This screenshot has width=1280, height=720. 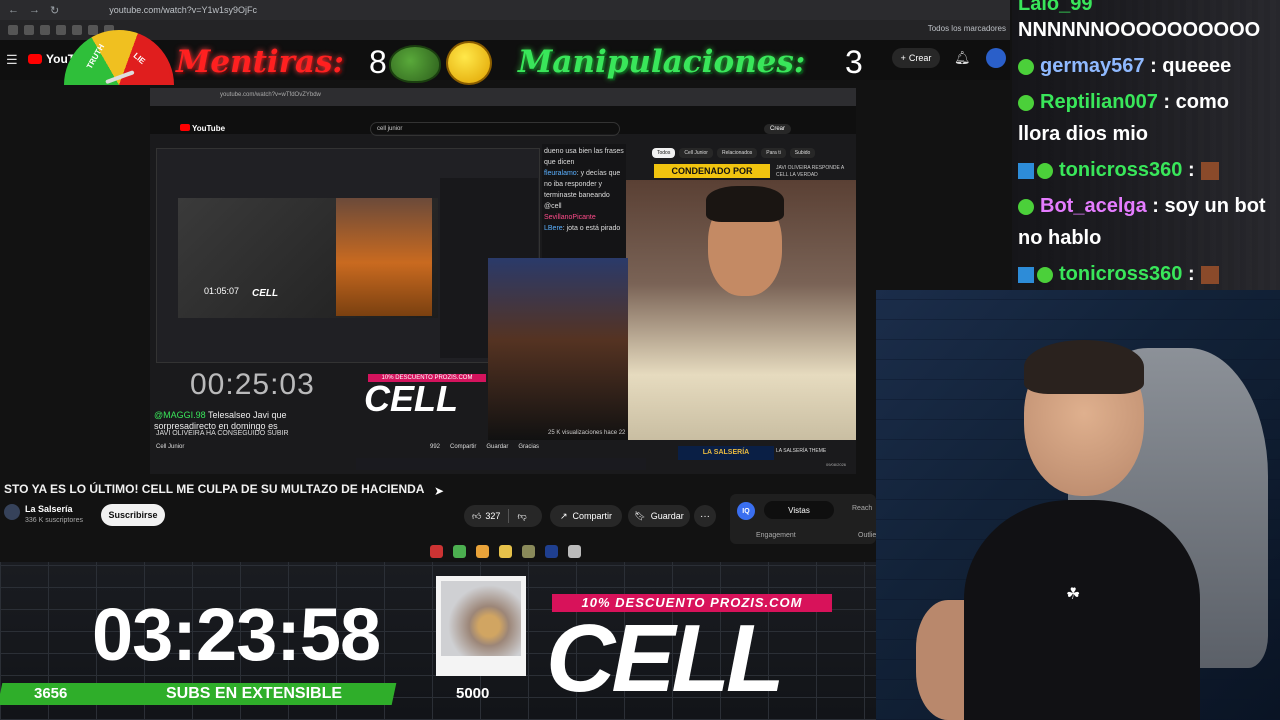 I want to click on like-dislike-pill: 👍︎ 327 👎︎, so click(x=503, y=516).